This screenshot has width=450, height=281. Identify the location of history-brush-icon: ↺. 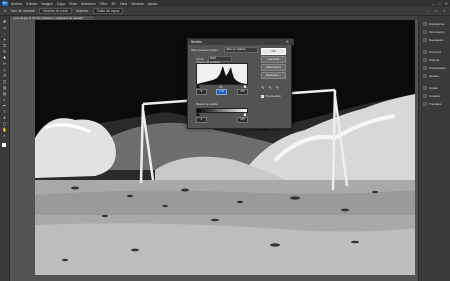
(4, 76).